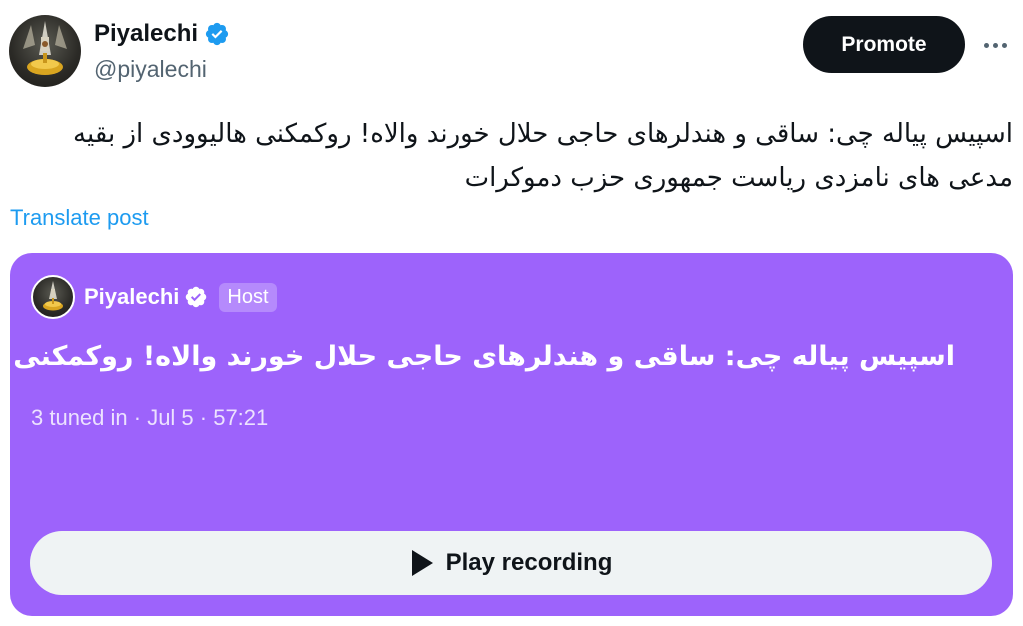 This screenshot has width=1023, height=626. Describe the element at coordinates (150, 69) in the screenshot. I see `author-handle: @piyalechi` at that location.